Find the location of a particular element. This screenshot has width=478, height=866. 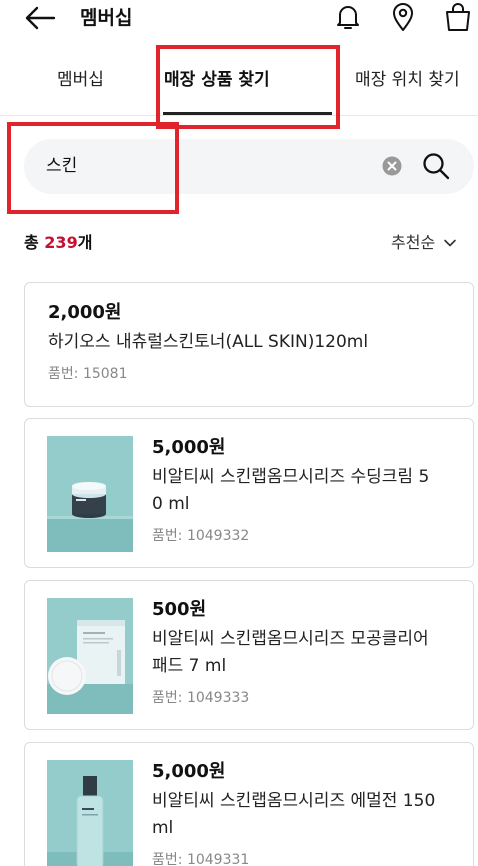

emulsion-bottle-image is located at coordinates (90, 813).